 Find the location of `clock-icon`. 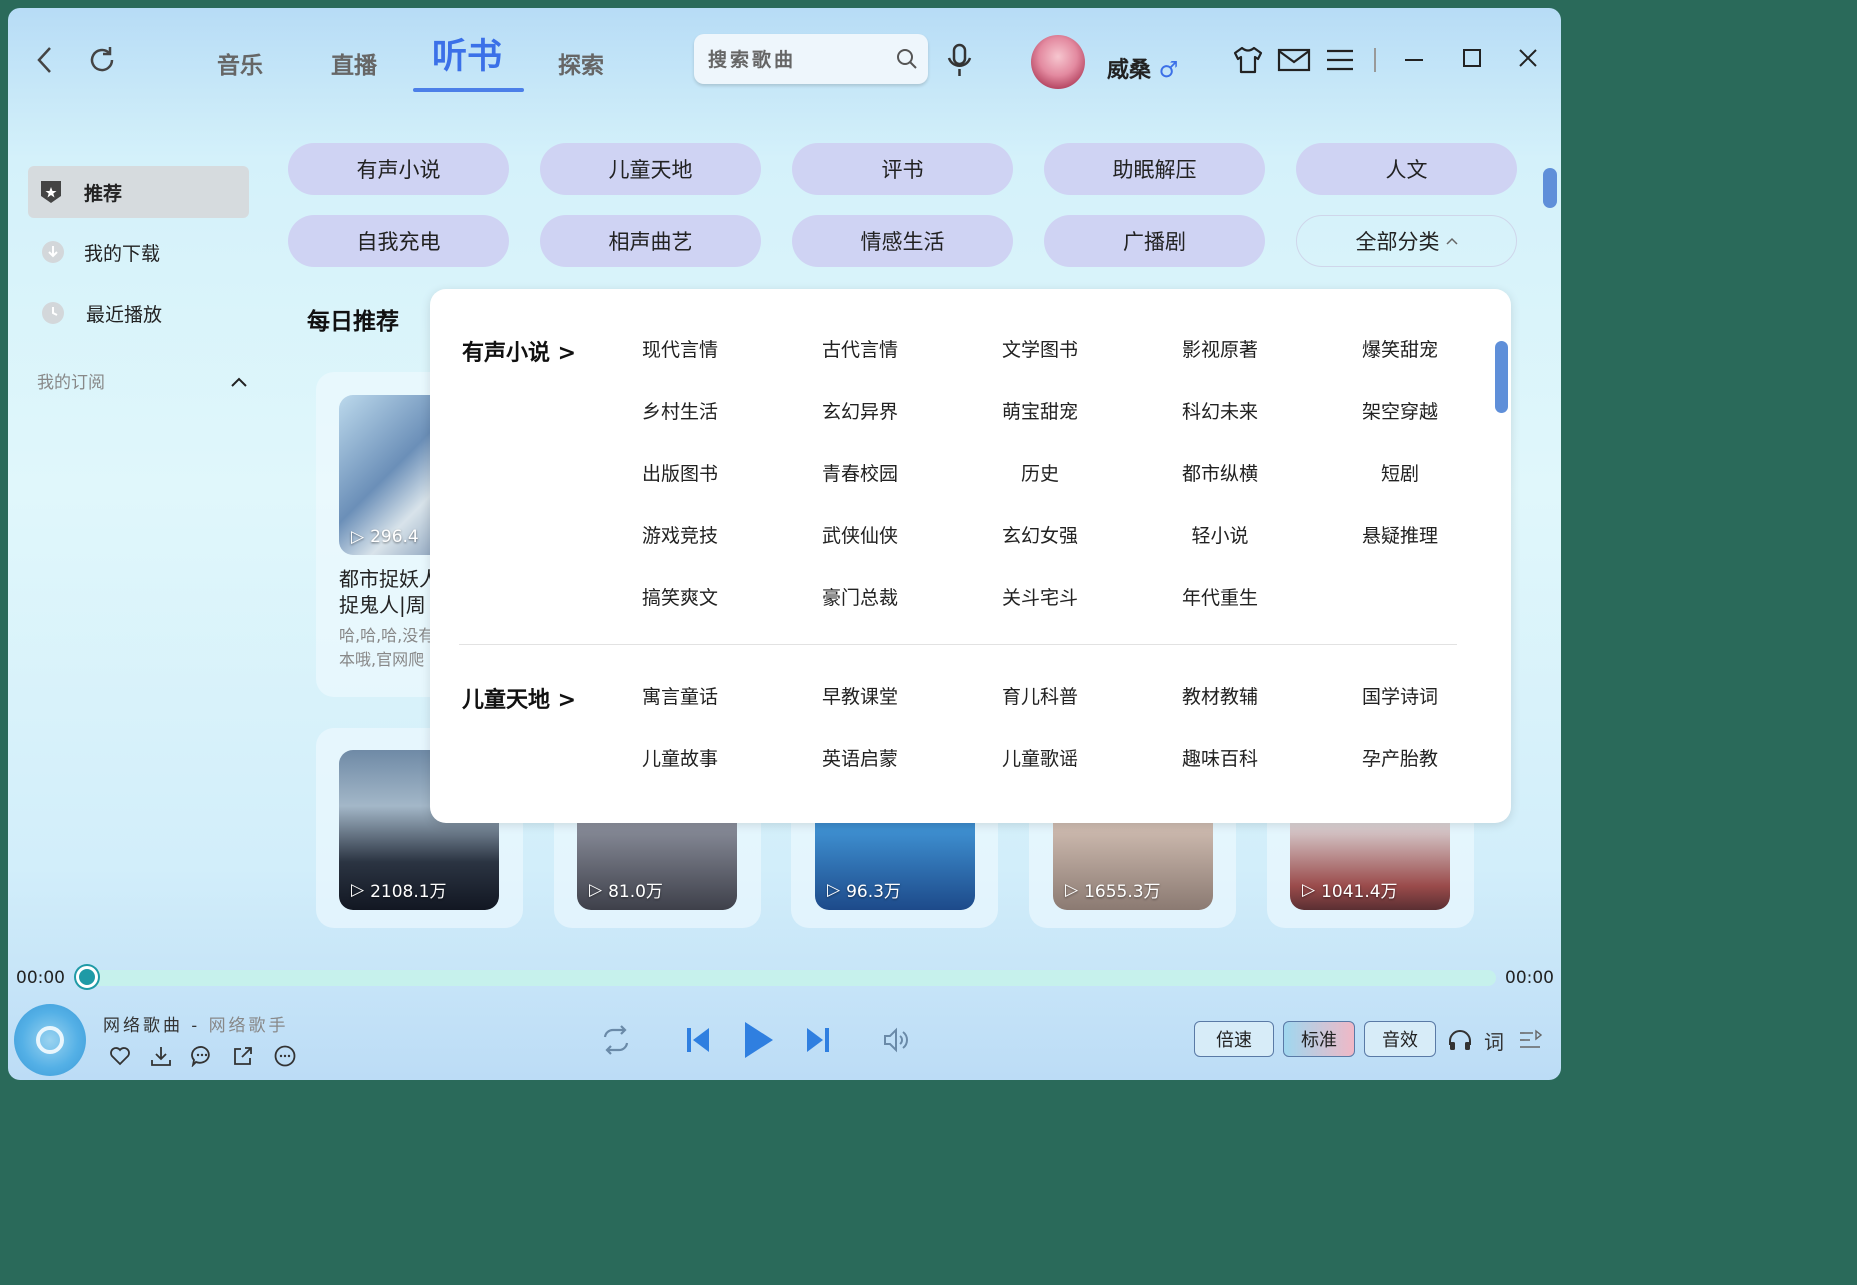

clock-icon is located at coordinates (53, 313).